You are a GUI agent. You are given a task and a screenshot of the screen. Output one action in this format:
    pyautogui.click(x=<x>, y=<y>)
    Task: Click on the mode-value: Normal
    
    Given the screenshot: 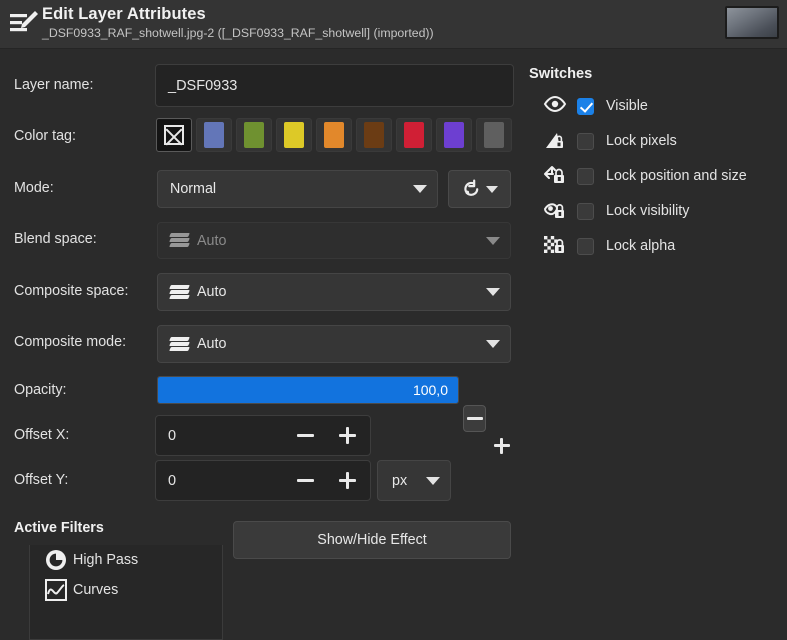 What is the action you would take?
    pyautogui.click(x=193, y=189)
    